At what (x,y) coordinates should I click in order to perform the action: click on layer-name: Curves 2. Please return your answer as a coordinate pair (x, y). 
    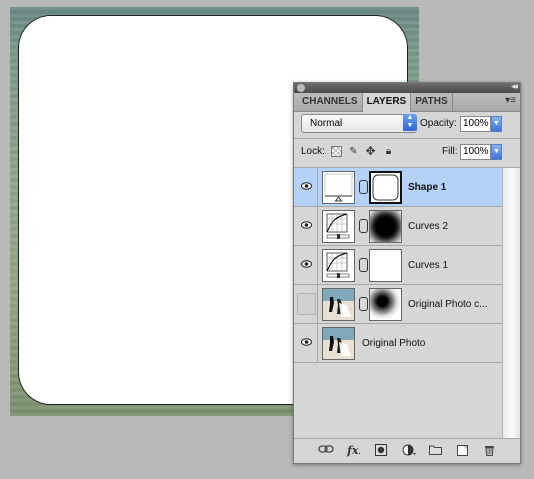
    Looking at the image, I should click on (428, 226).